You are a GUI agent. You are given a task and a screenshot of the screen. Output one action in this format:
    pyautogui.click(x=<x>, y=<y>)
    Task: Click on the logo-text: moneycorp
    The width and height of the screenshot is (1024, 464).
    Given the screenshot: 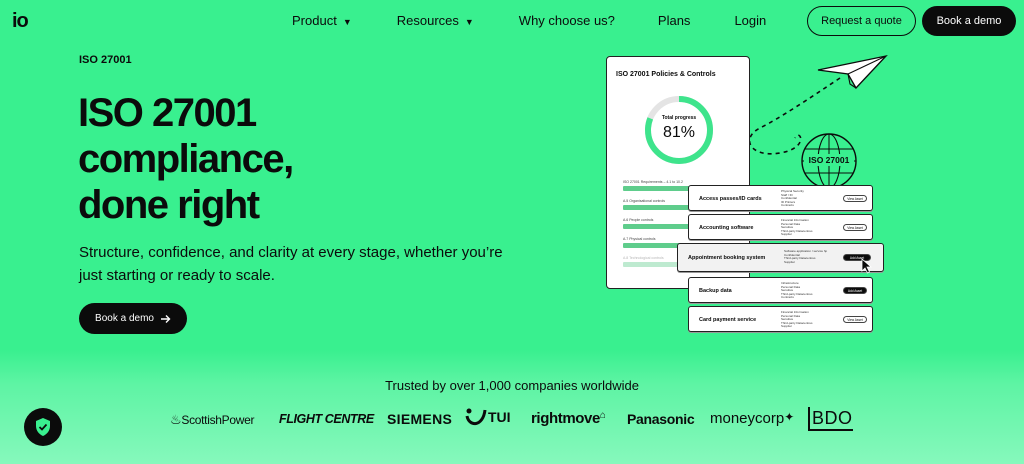 What is the action you would take?
    pyautogui.click(x=747, y=418)
    